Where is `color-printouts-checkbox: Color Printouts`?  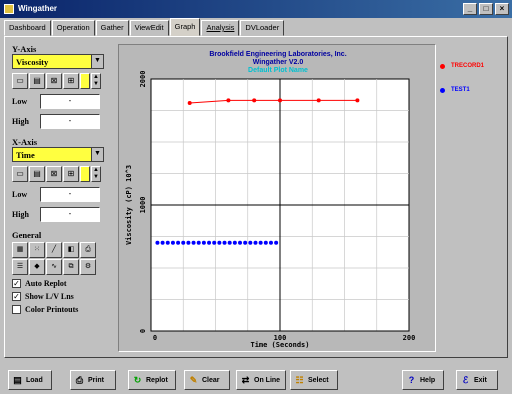 color-printouts-checkbox: Color Printouts is located at coordinates (63, 309).